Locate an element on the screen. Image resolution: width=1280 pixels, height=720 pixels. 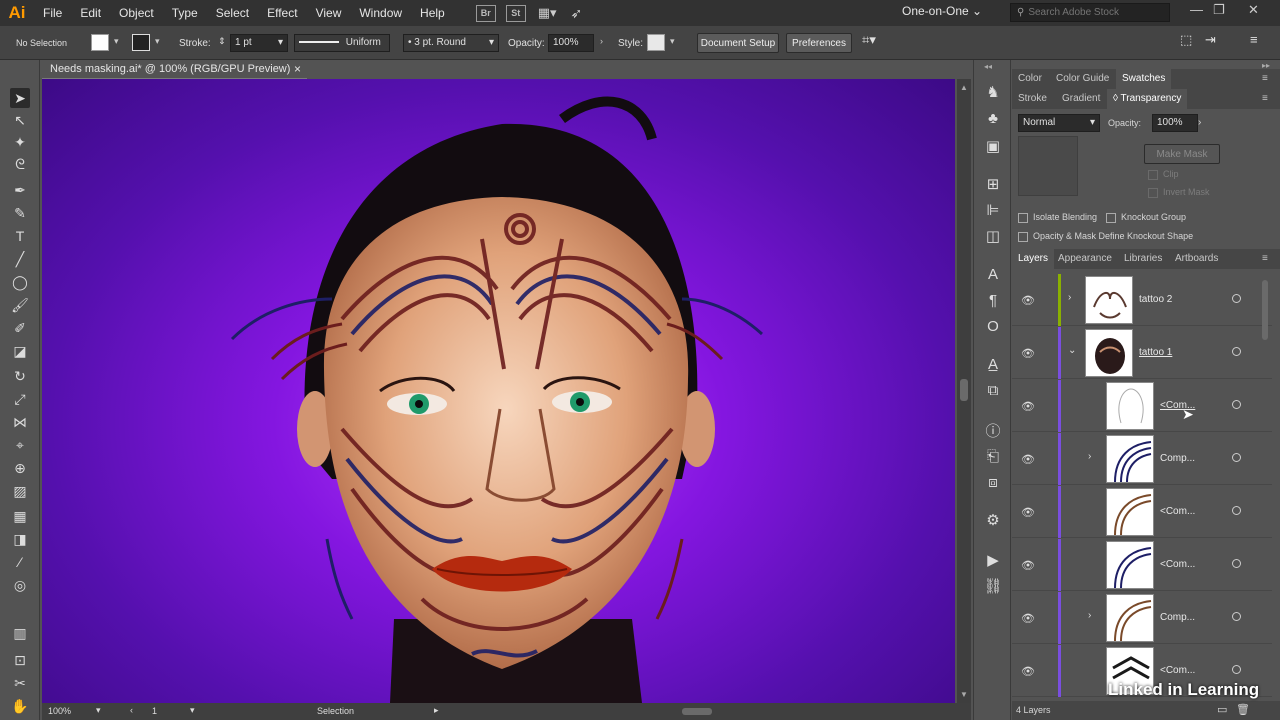
artboard-chevron-icon: ▾ is located at coordinates (192, 710).